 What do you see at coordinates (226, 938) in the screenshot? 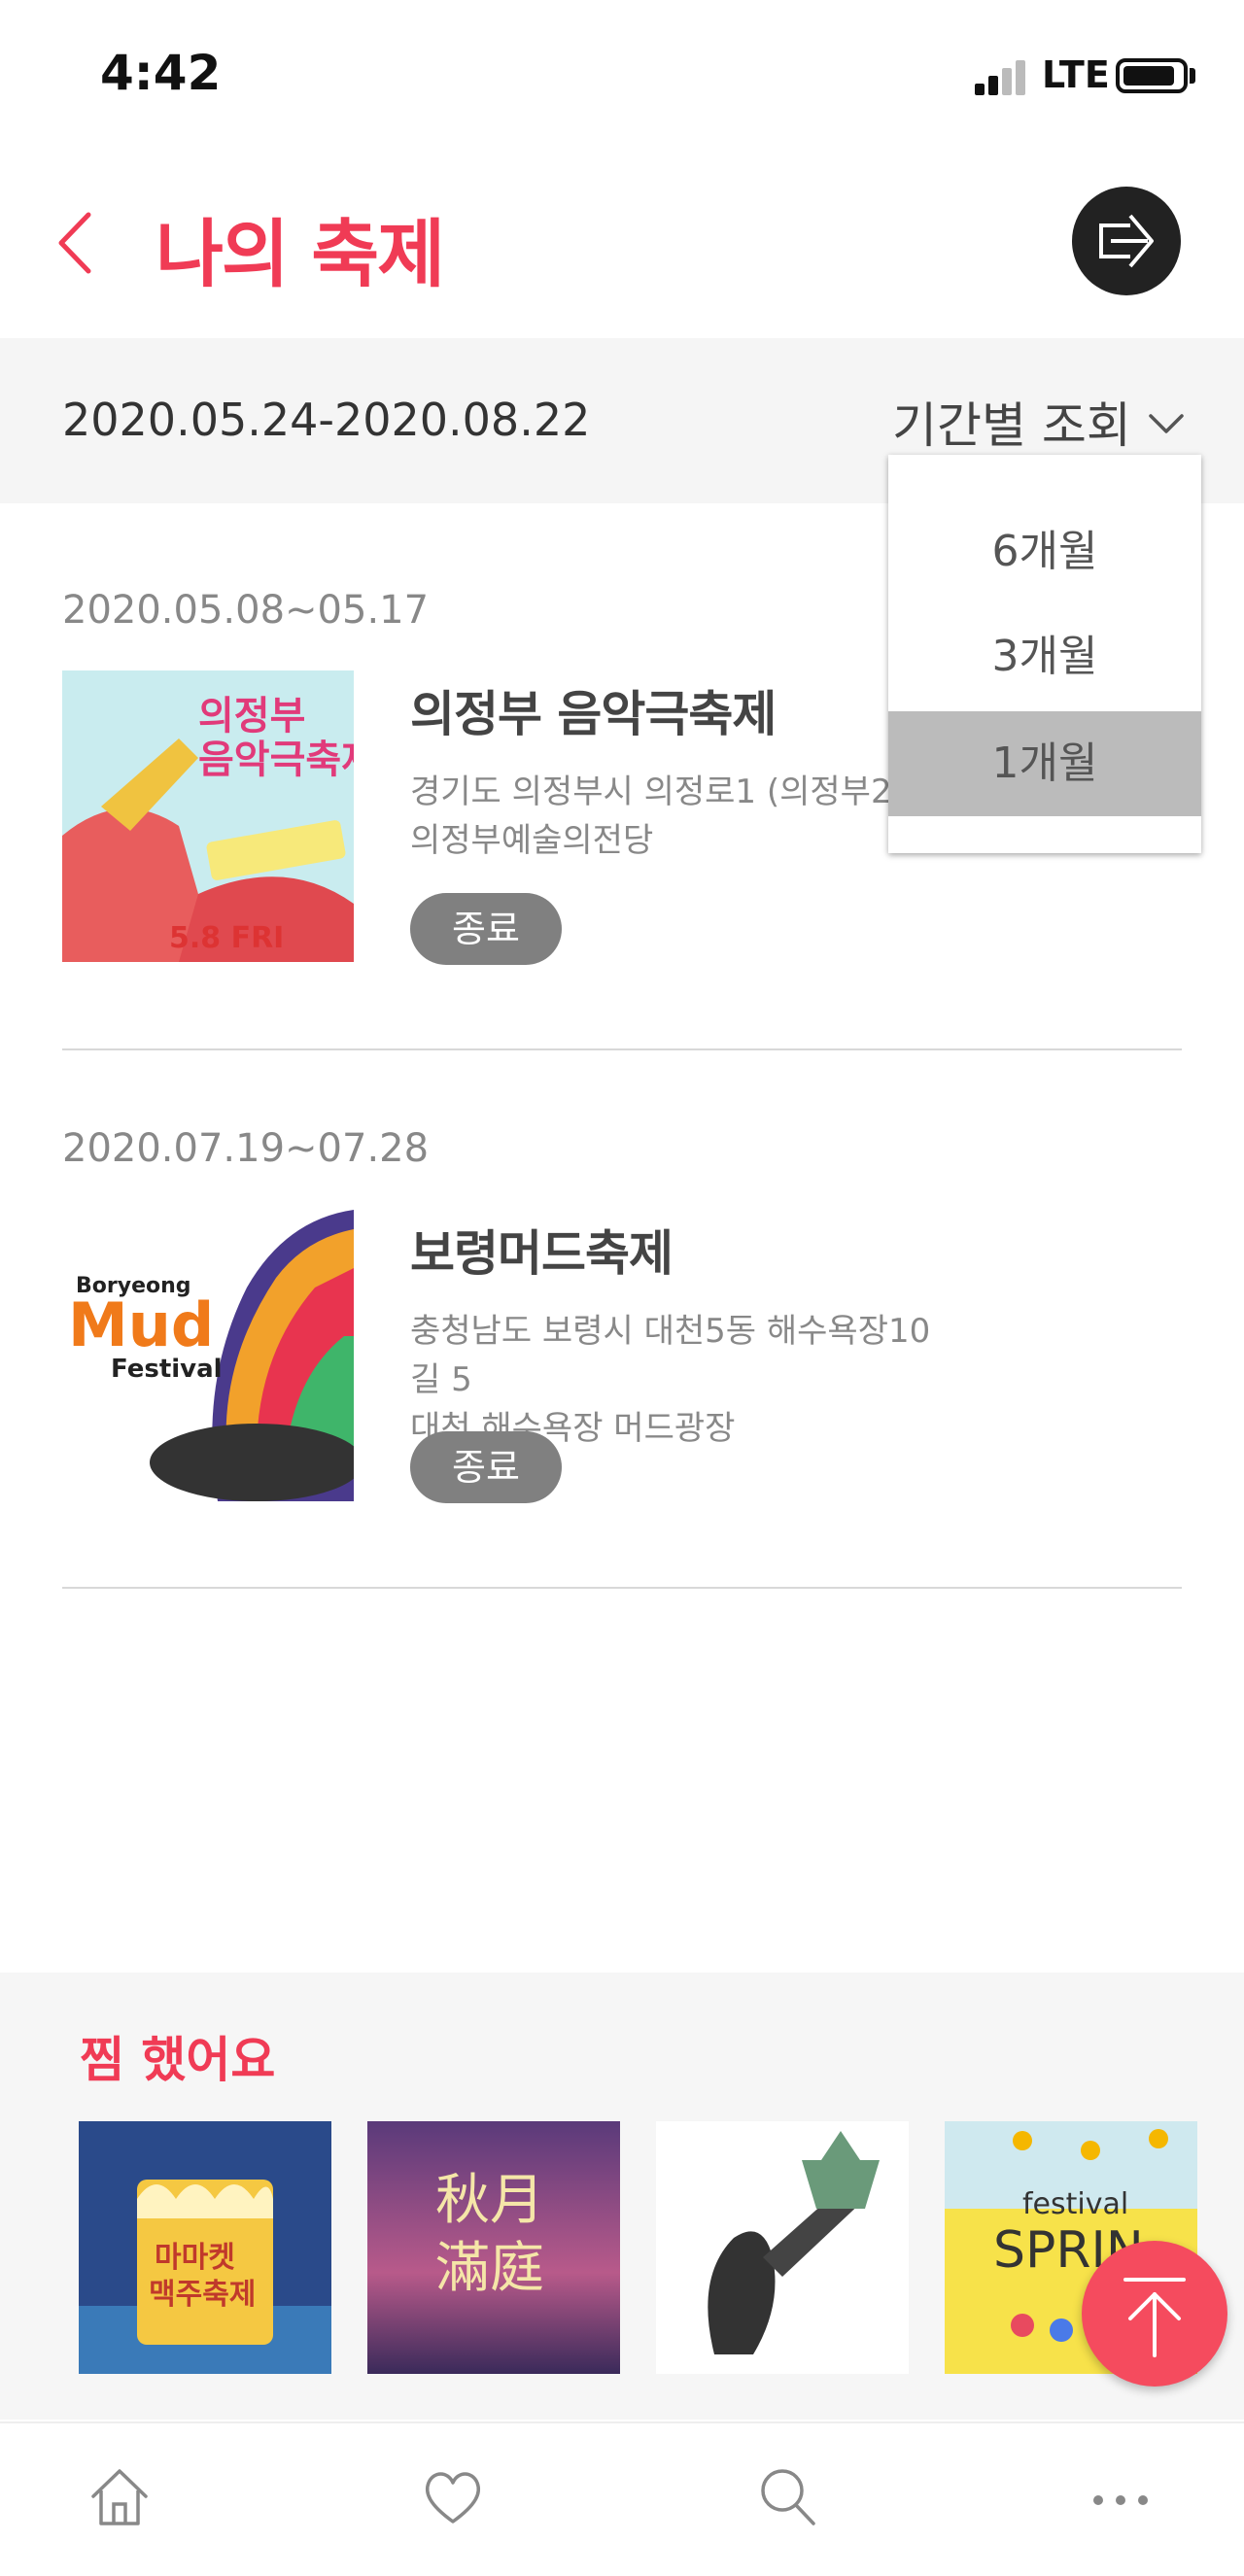
I see `svg-text: 5.8 FRI` at bounding box center [226, 938].